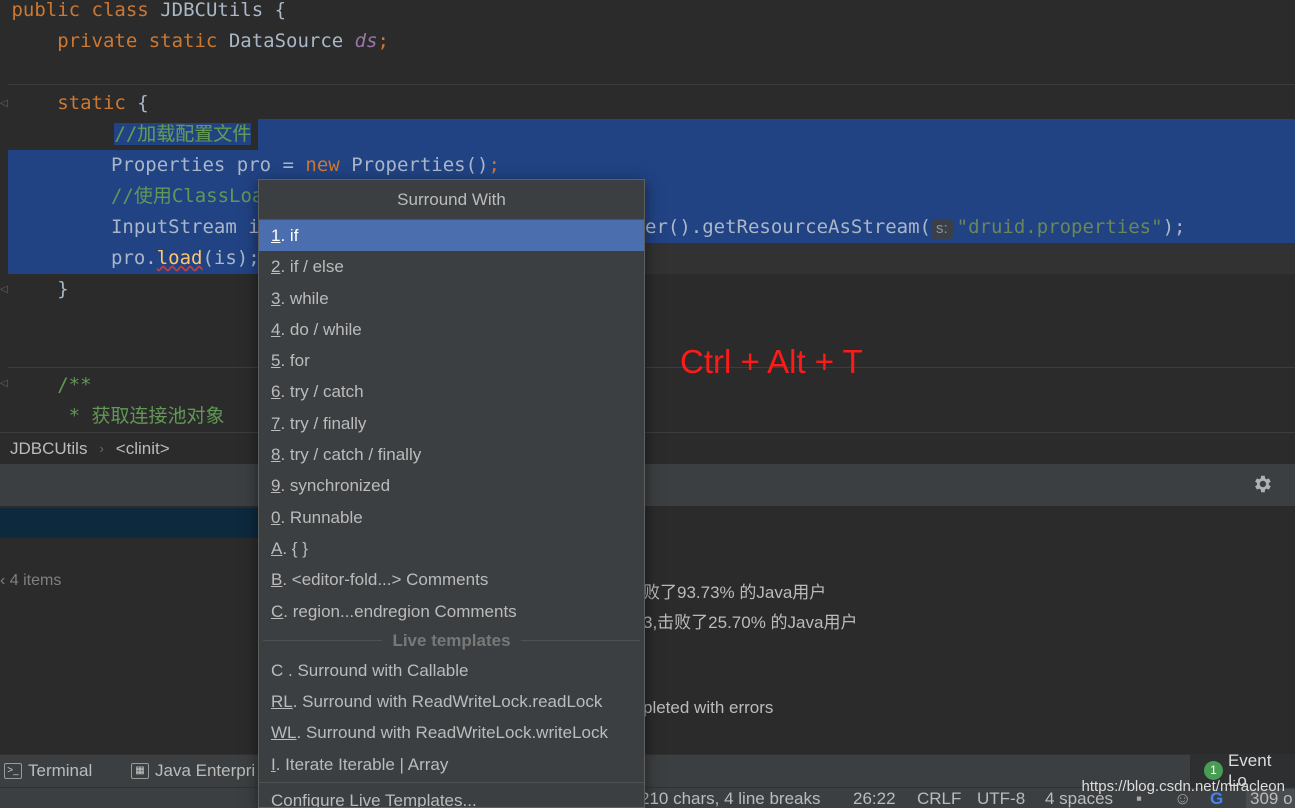 Image resolution: width=1295 pixels, height=808 pixels. Describe the element at coordinates (939, 798) in the screenshot. I see `line-separator: CRLF` at that location.